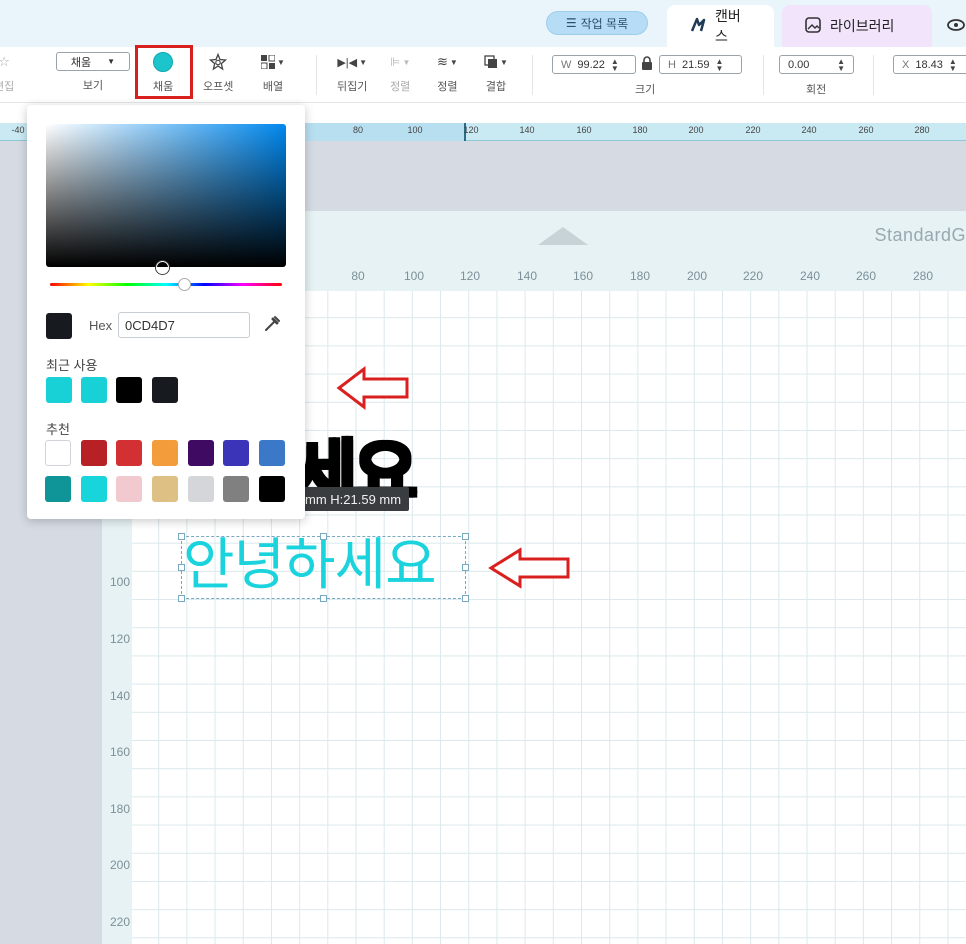  What do you see at coordinates (923, 276) in the screenshot?
I see `mat-x-tick: 280` at bounding box center [923, 276].